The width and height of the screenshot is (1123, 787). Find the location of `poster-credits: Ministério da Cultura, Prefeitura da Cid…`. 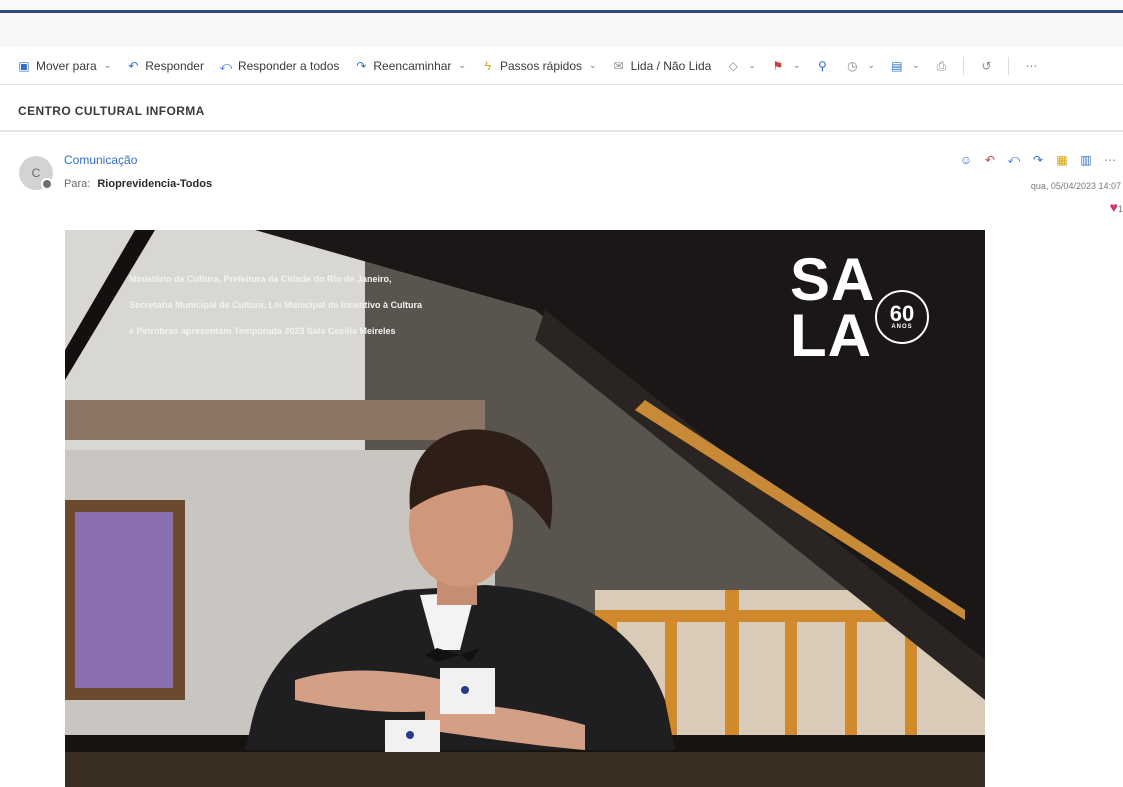

poster-credits: Ministério da Cultura, Prefeitura da Cid… is located at coordinates (276, 305).